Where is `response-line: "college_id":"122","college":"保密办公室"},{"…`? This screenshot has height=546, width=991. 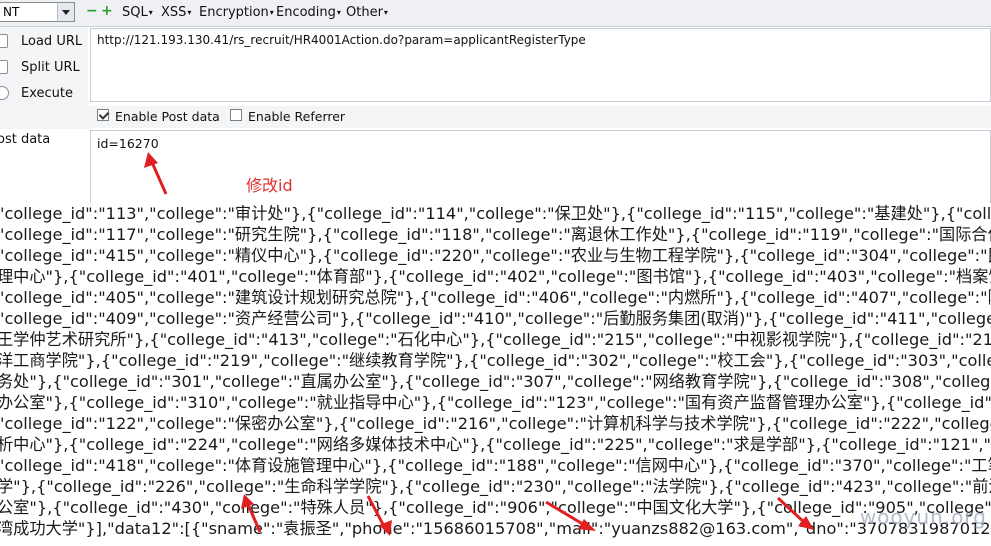
response-line: "college_id":"122","college":"保密办公室"},{"… is located at coordinates (495, 423).